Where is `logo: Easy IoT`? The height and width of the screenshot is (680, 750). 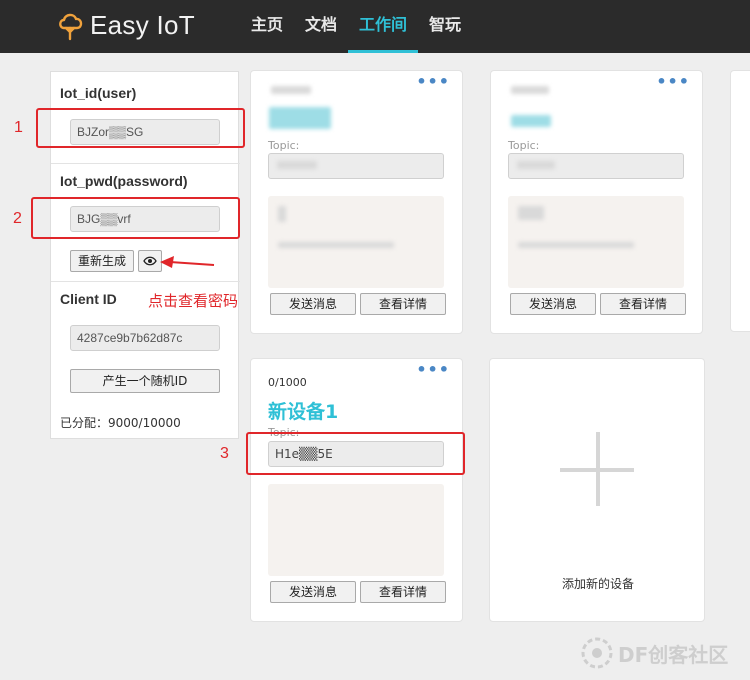 logo: Easy IoT is located at coordinates (126, 25).